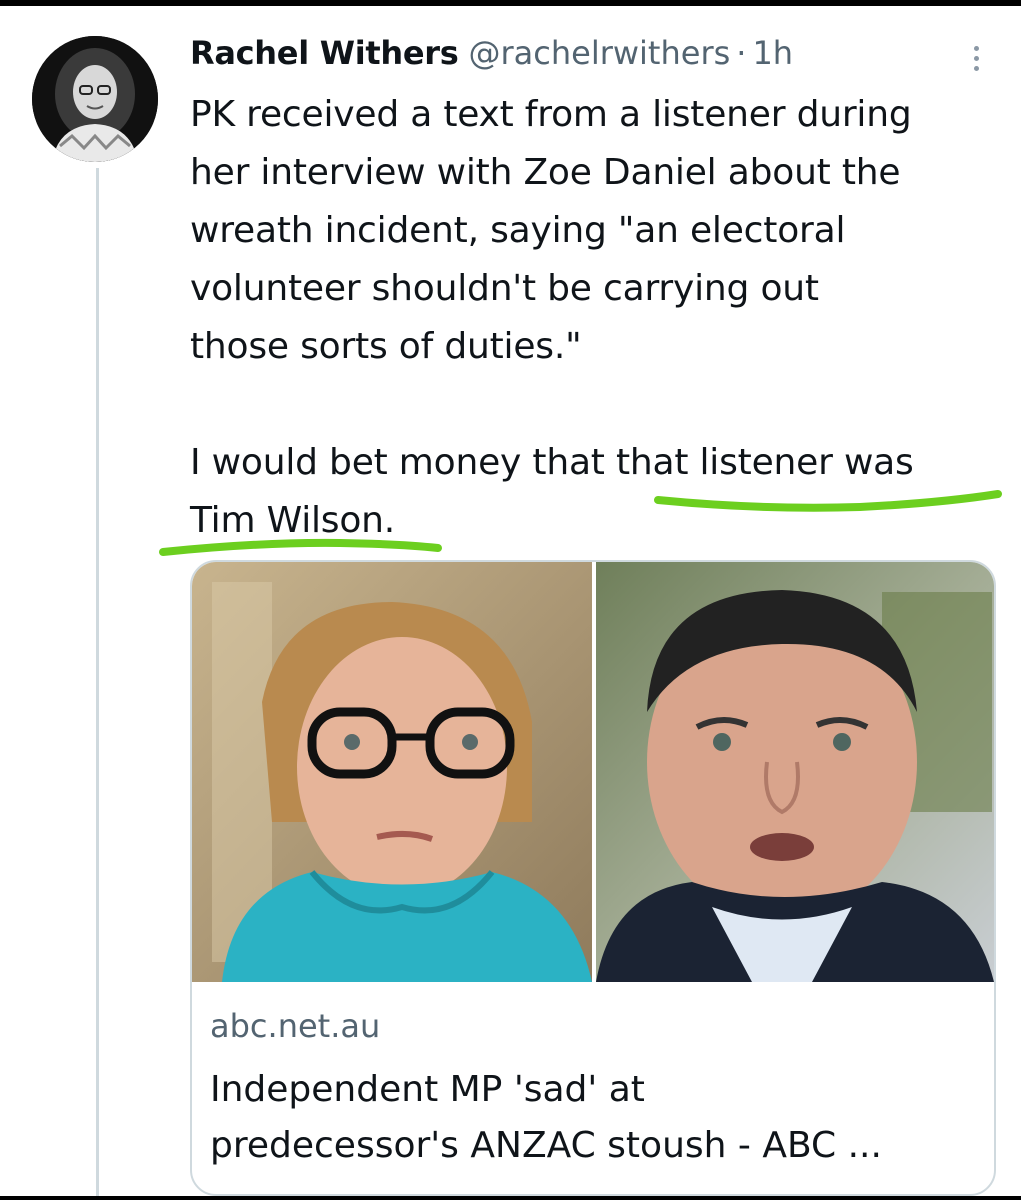  What do you see at coordinates (518, 230) in the screenshot?
I see `tweet-text-line: wreath incident, saying "an electoral` at bounding box center [518, 230].